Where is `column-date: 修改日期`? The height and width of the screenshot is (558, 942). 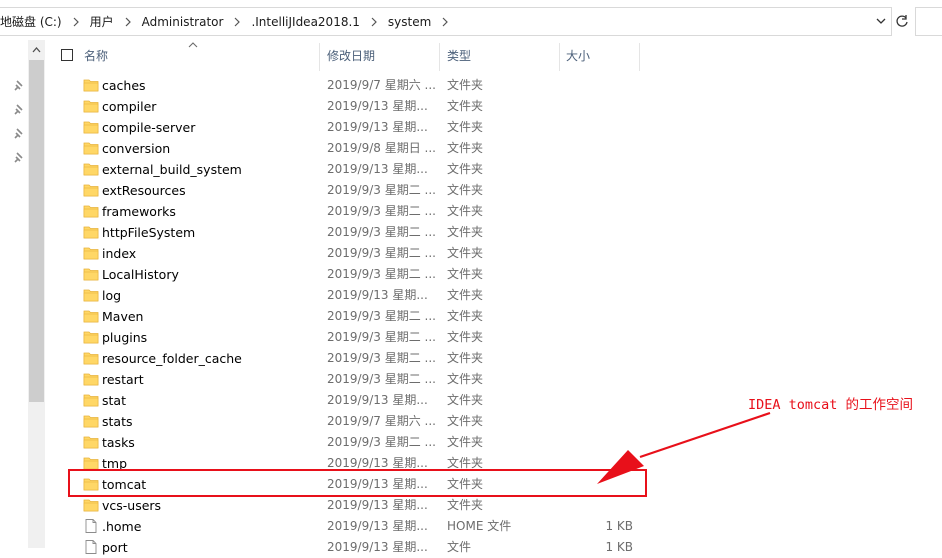 column-date: 修改日期 is located at coordinates (351, 56).